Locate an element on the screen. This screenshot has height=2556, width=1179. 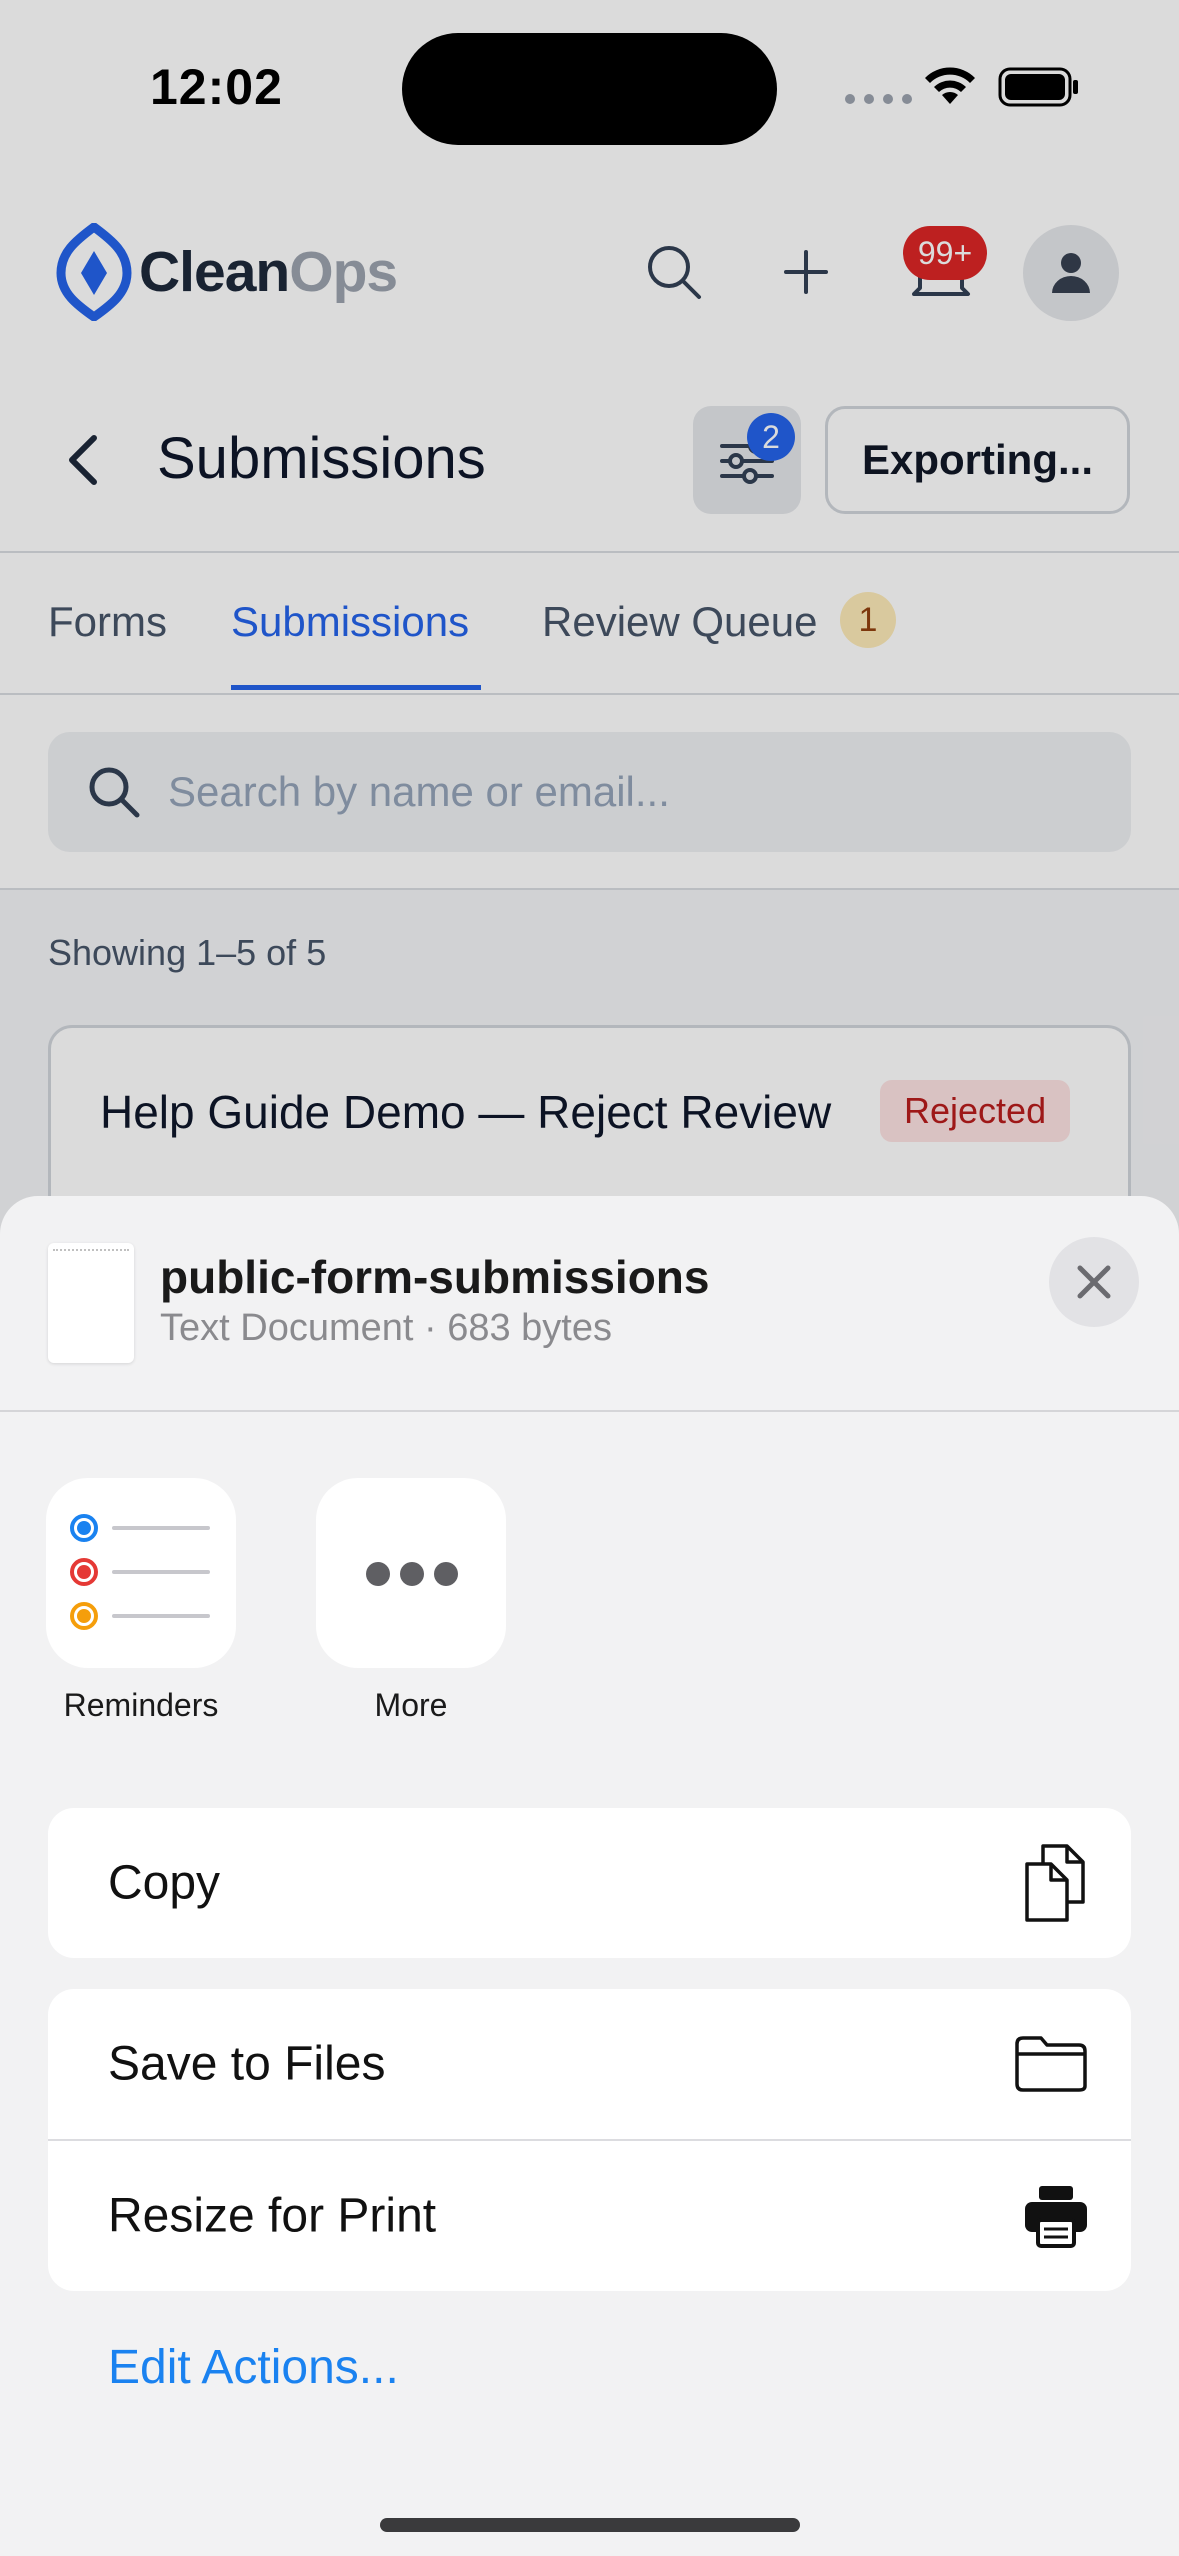
more-apps-button is located at coordinates (411, 1573).